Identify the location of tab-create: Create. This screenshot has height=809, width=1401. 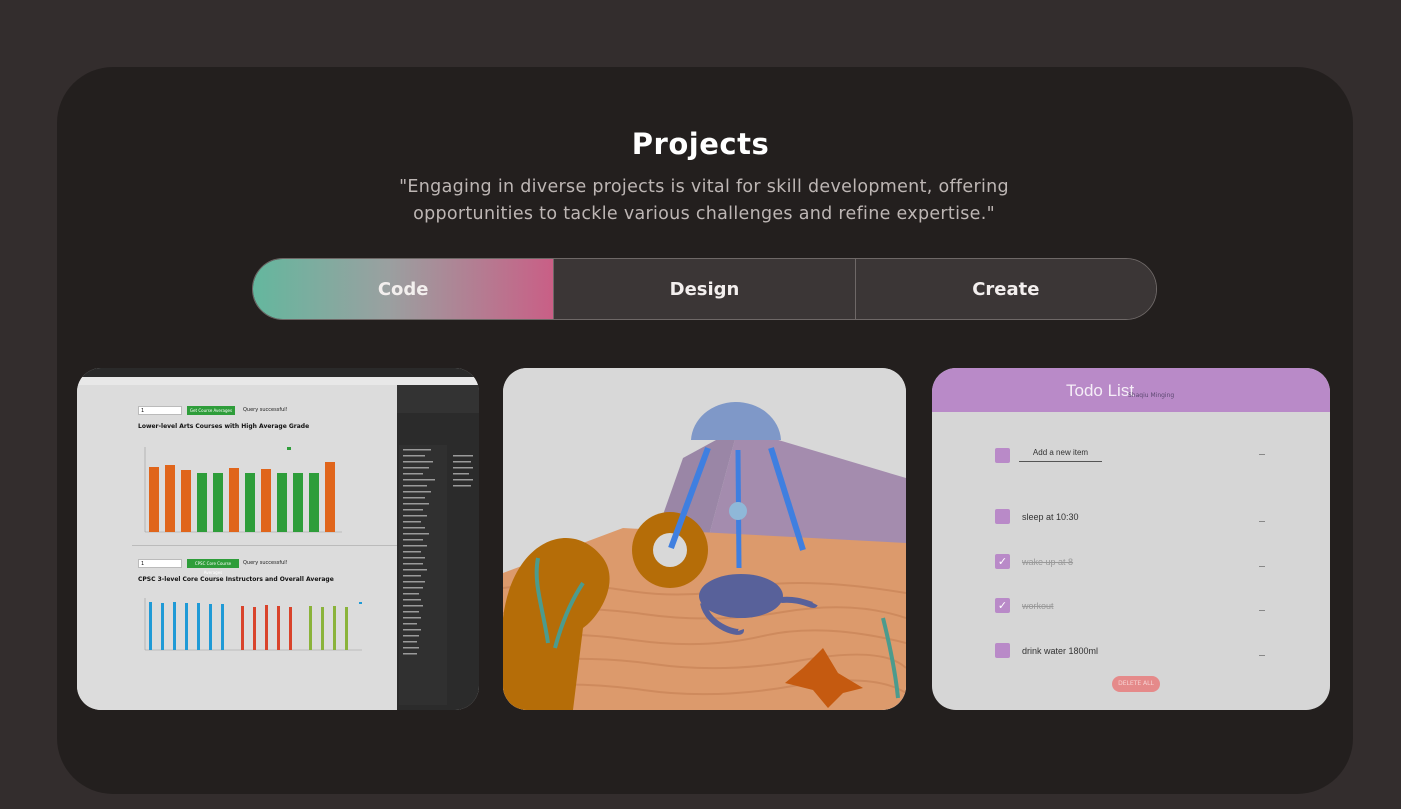
(1005, 289).